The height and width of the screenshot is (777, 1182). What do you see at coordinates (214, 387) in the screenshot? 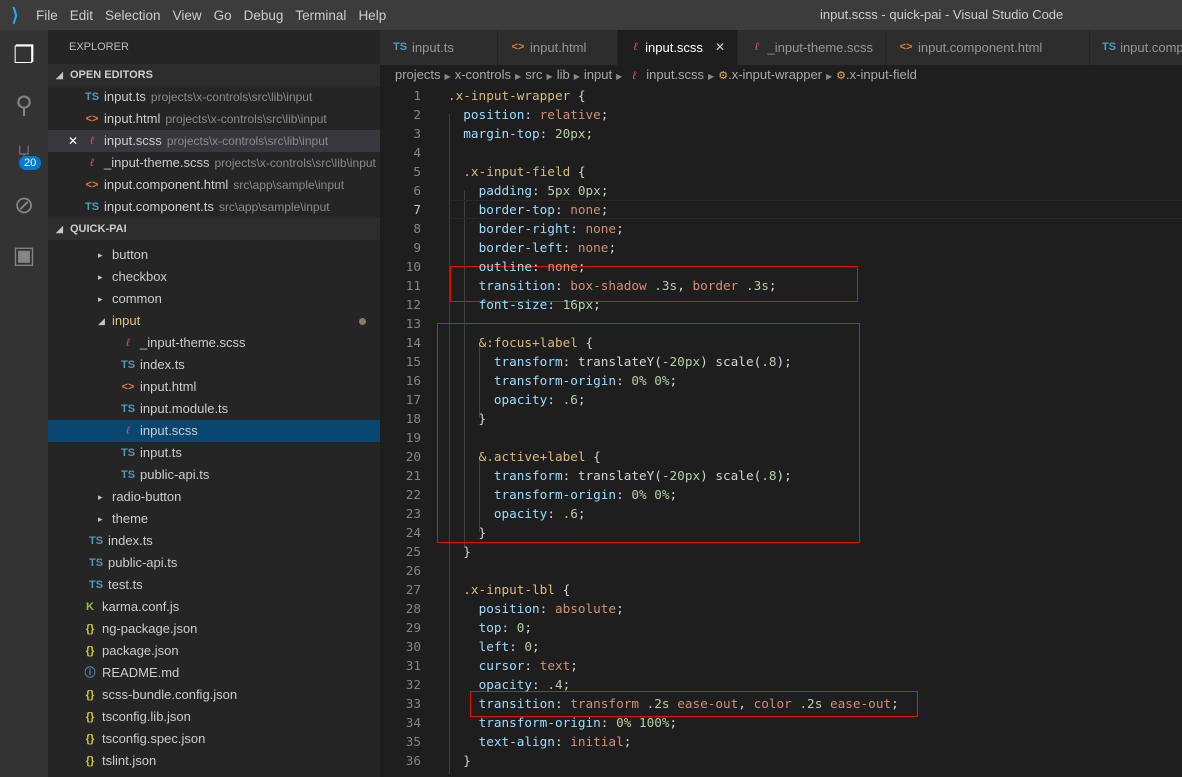
I see `tree-item: <> input.html` at bounding box center [214, 387].